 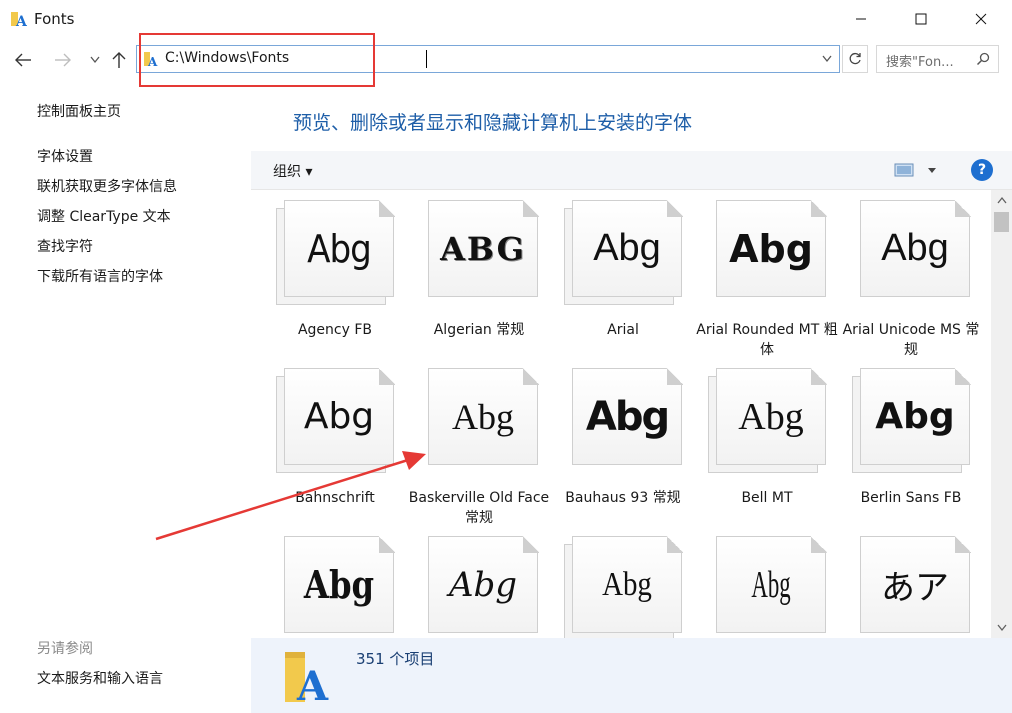 What do you see at coordinates (861, 19) in the screenshot?
I see `minimize-button` at bounding box center [861, 19].